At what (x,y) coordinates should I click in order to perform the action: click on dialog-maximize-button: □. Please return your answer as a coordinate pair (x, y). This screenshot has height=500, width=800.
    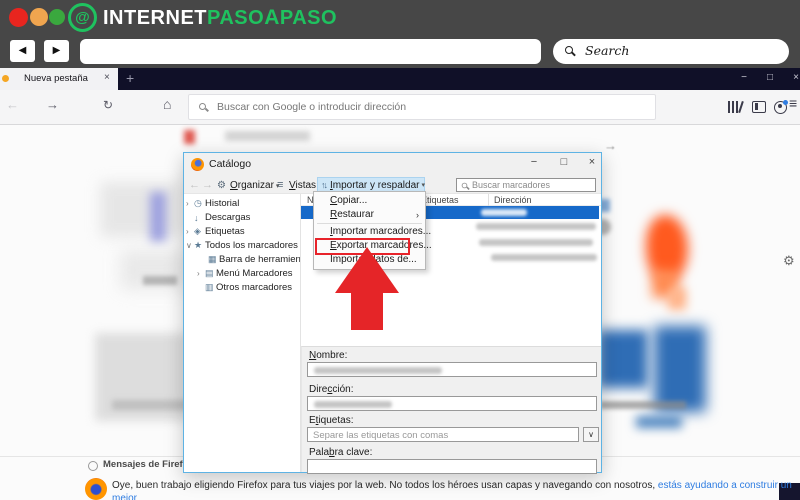
    Looking at the image, I should click on (564, 162).